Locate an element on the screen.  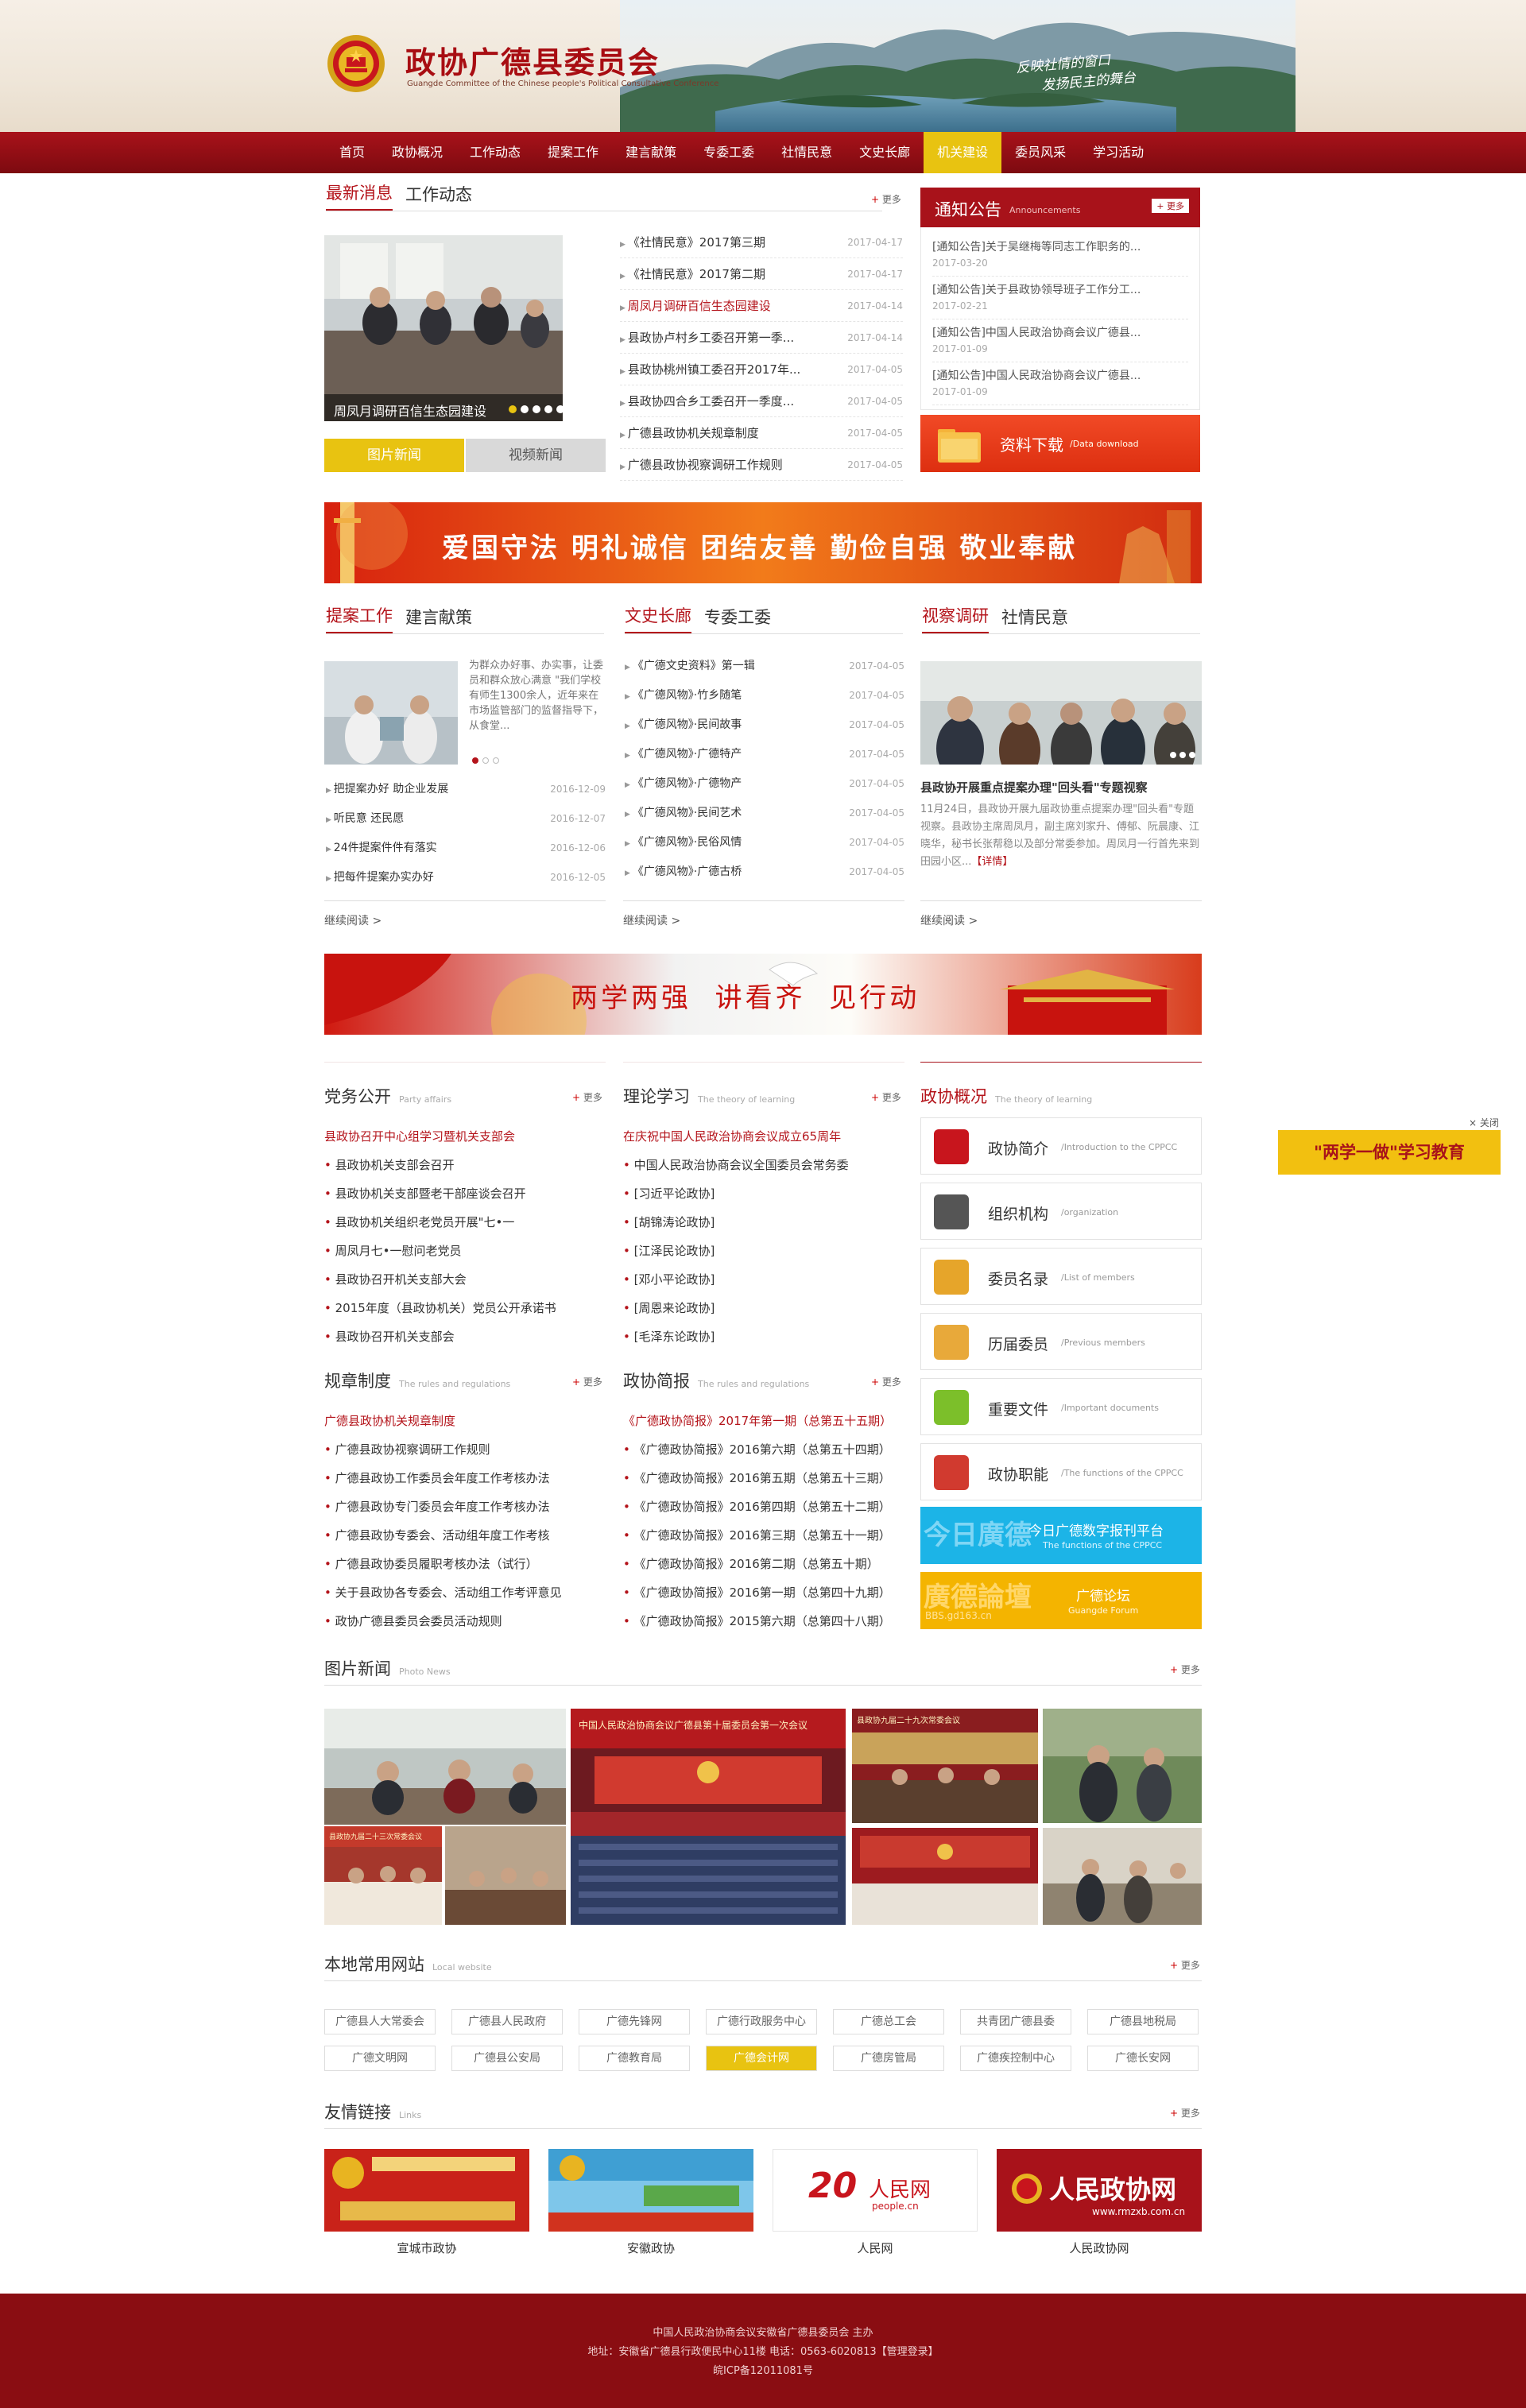
rules-more-link: 更多 is located at coordinates (587, 1381).